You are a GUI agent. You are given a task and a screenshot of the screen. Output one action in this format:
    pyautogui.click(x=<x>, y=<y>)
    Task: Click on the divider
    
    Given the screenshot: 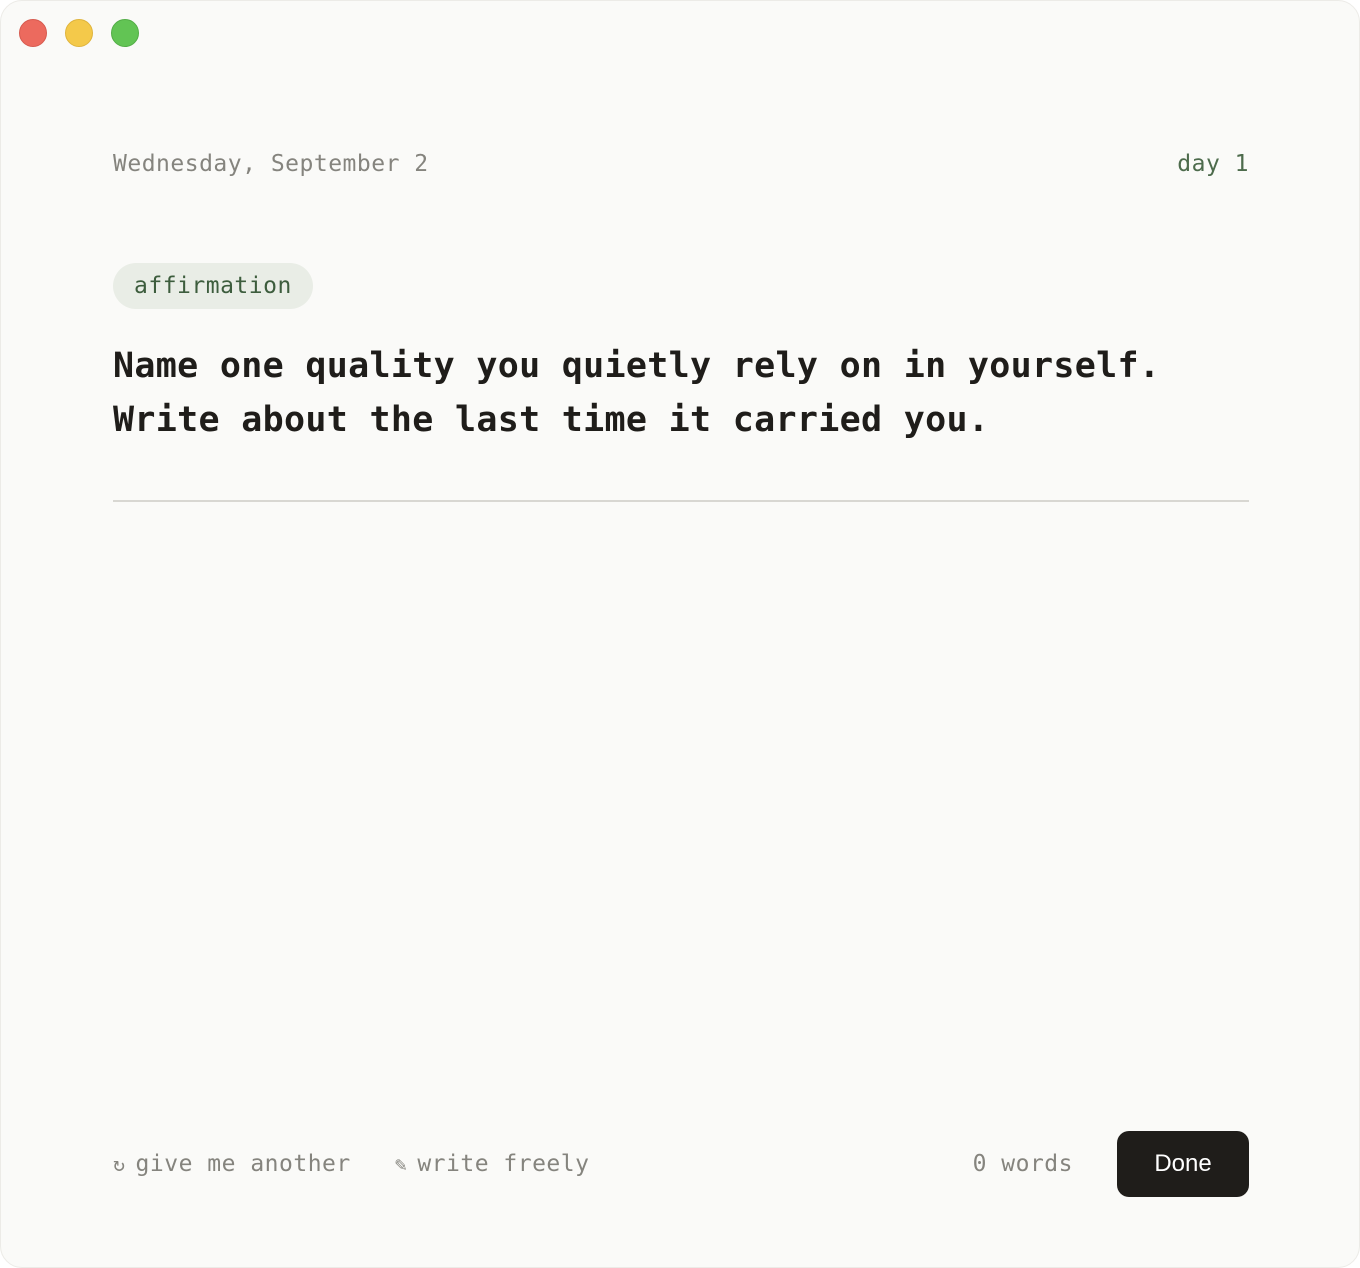 What is the action you would take?
    pyautogui.click(x=681, y=501)
    